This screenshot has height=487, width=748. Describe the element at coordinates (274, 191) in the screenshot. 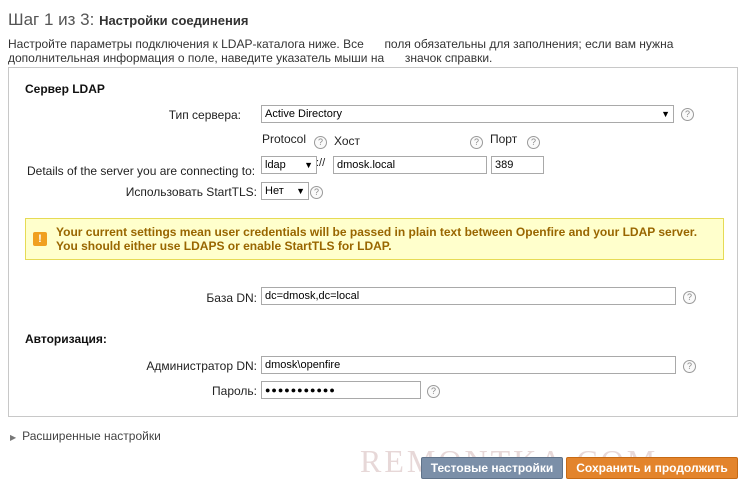

I see `starttls-value: Нет` at that location.